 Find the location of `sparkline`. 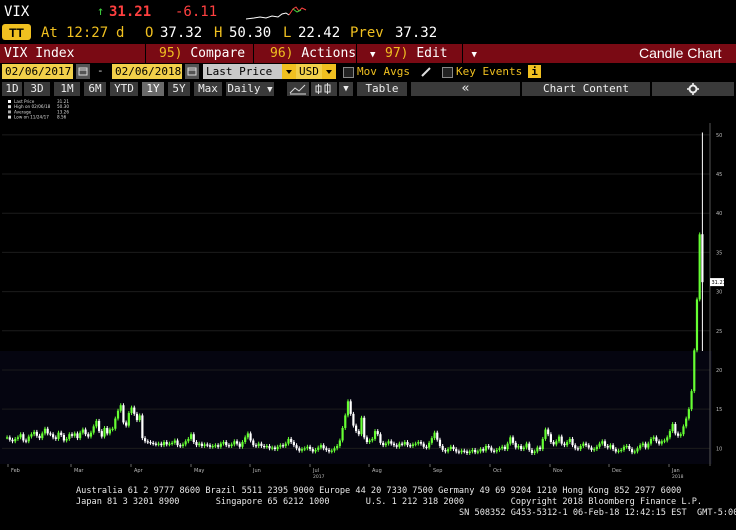

sparkline is located at coordinates (276, 13).